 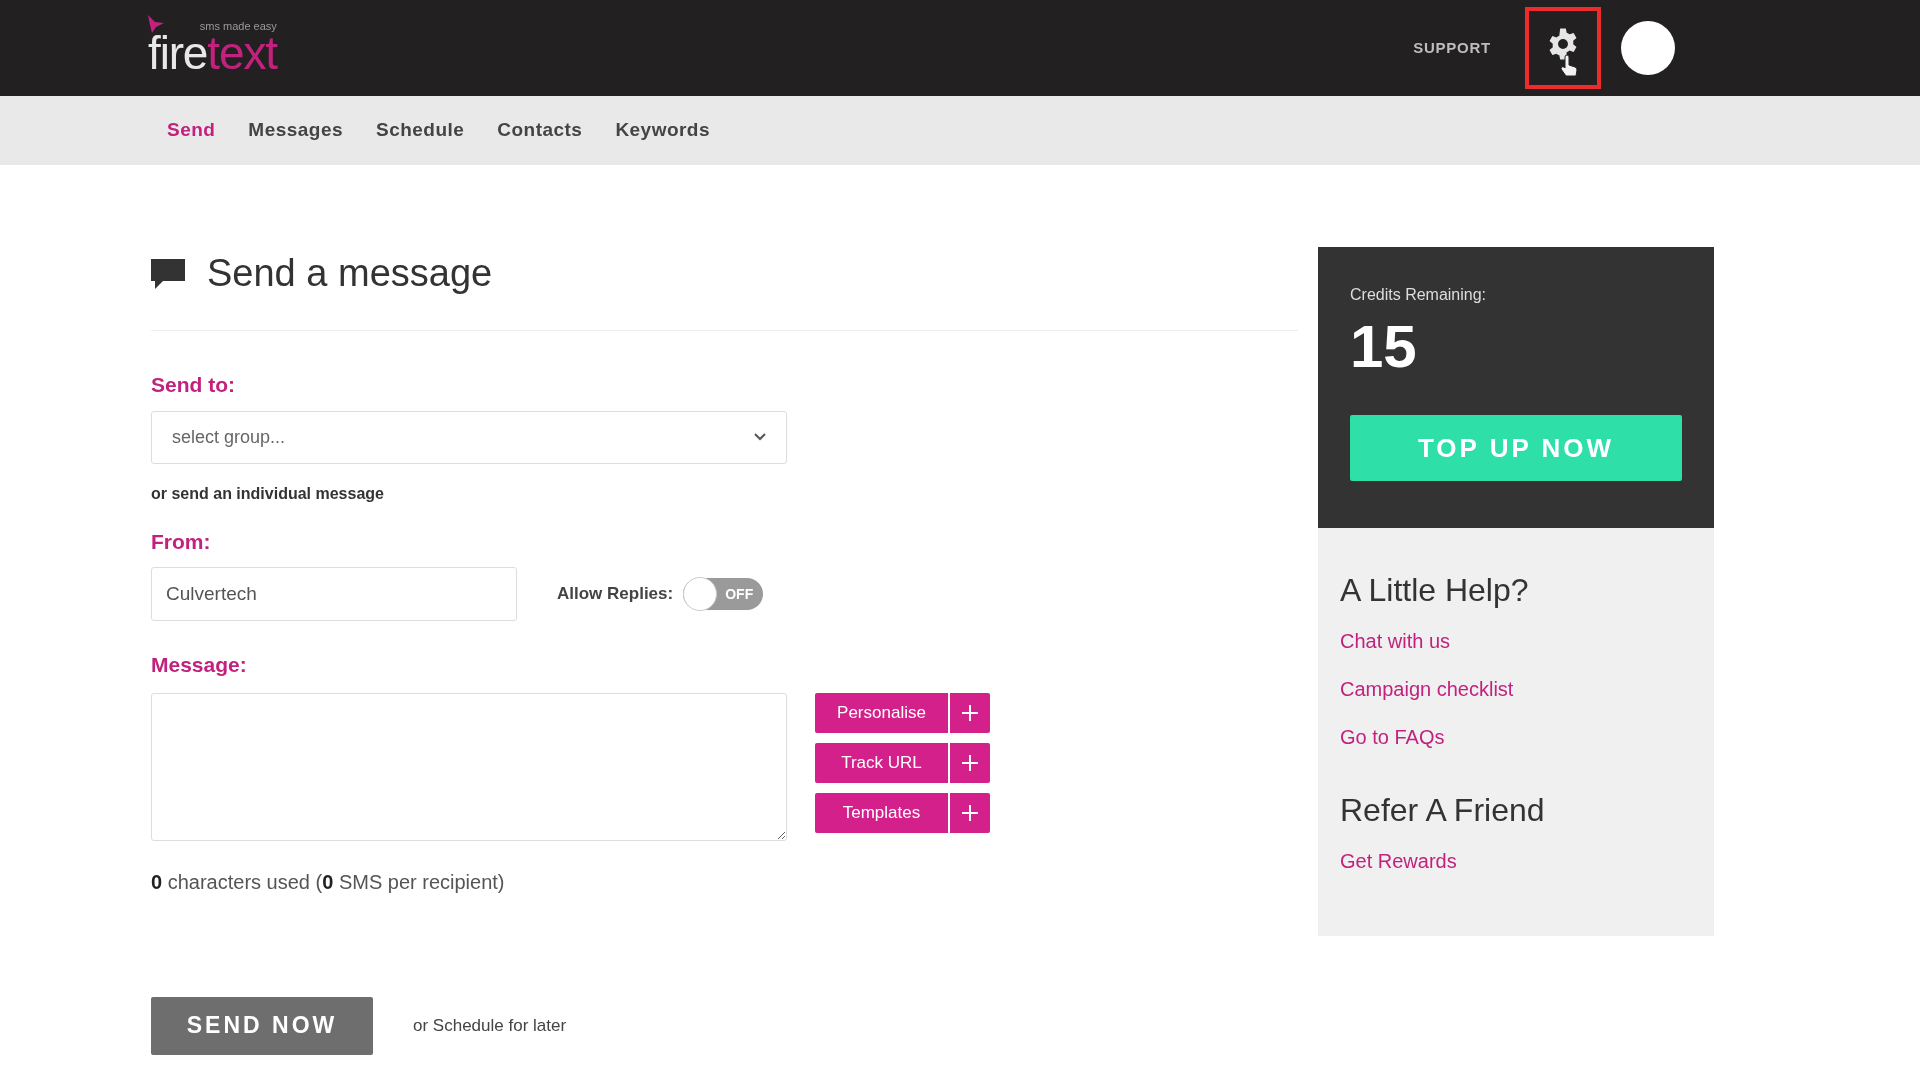 What do you see at coordinates (168, 273) in the screenshot?
I see `speech-bubble-icon` at bounding box center [168, 273].